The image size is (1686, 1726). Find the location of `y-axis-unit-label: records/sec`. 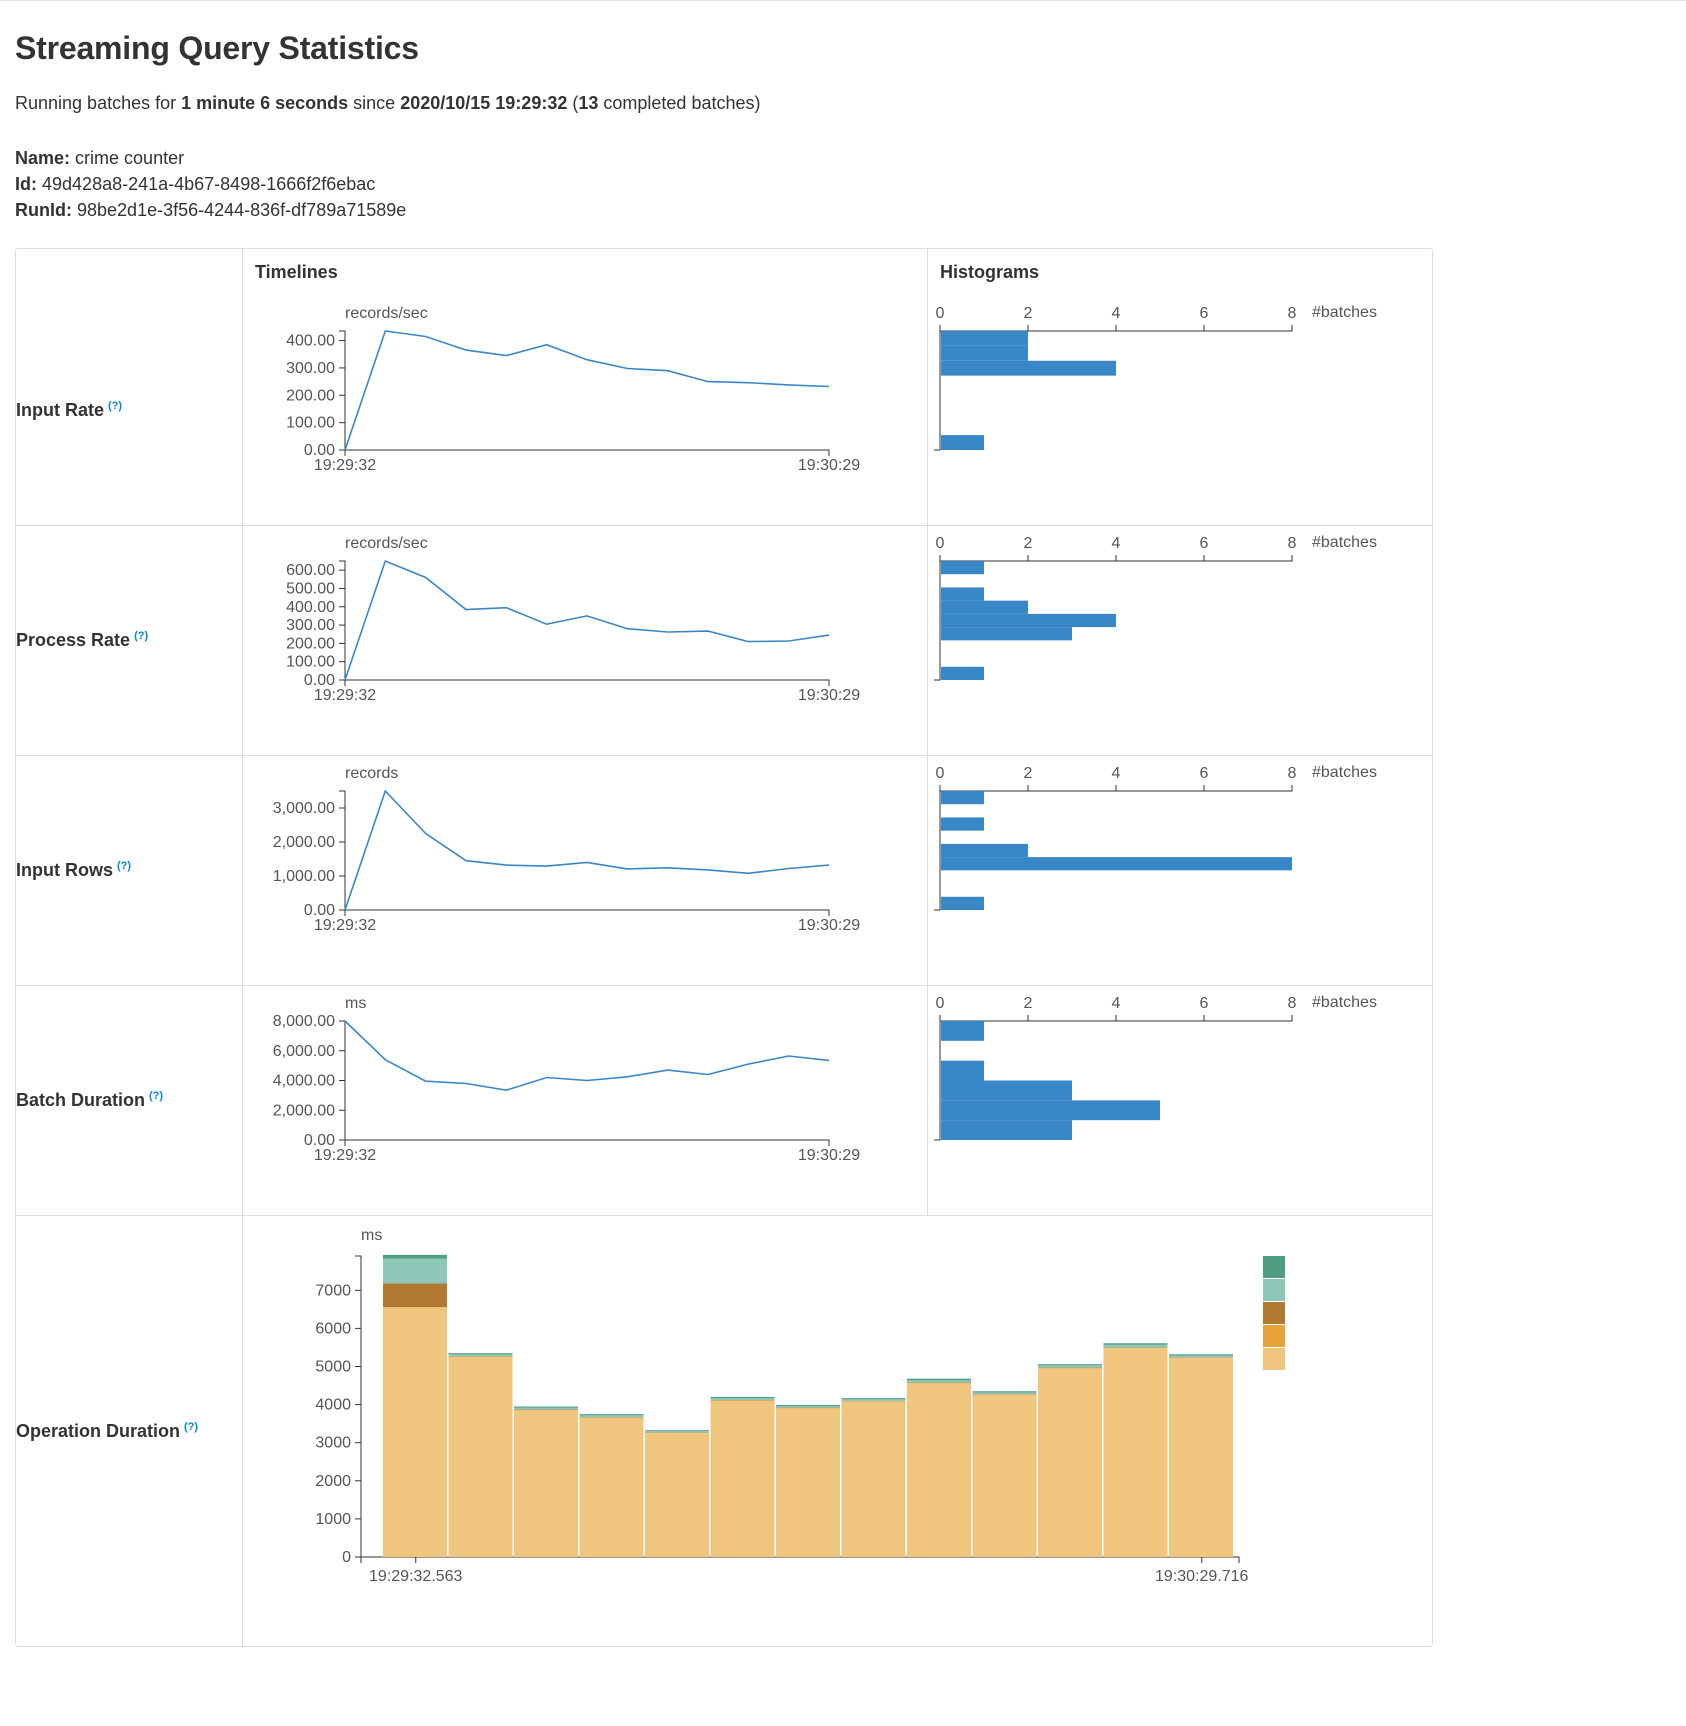

y-axis-unit-label: records/sec is located at coordinates (386, 543).